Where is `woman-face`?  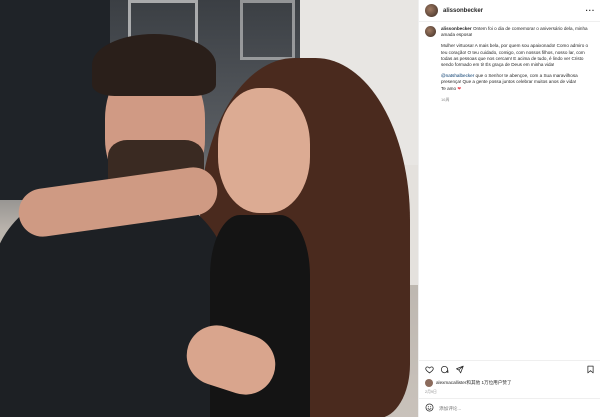 woman-face is located at coordinates (264, 150).